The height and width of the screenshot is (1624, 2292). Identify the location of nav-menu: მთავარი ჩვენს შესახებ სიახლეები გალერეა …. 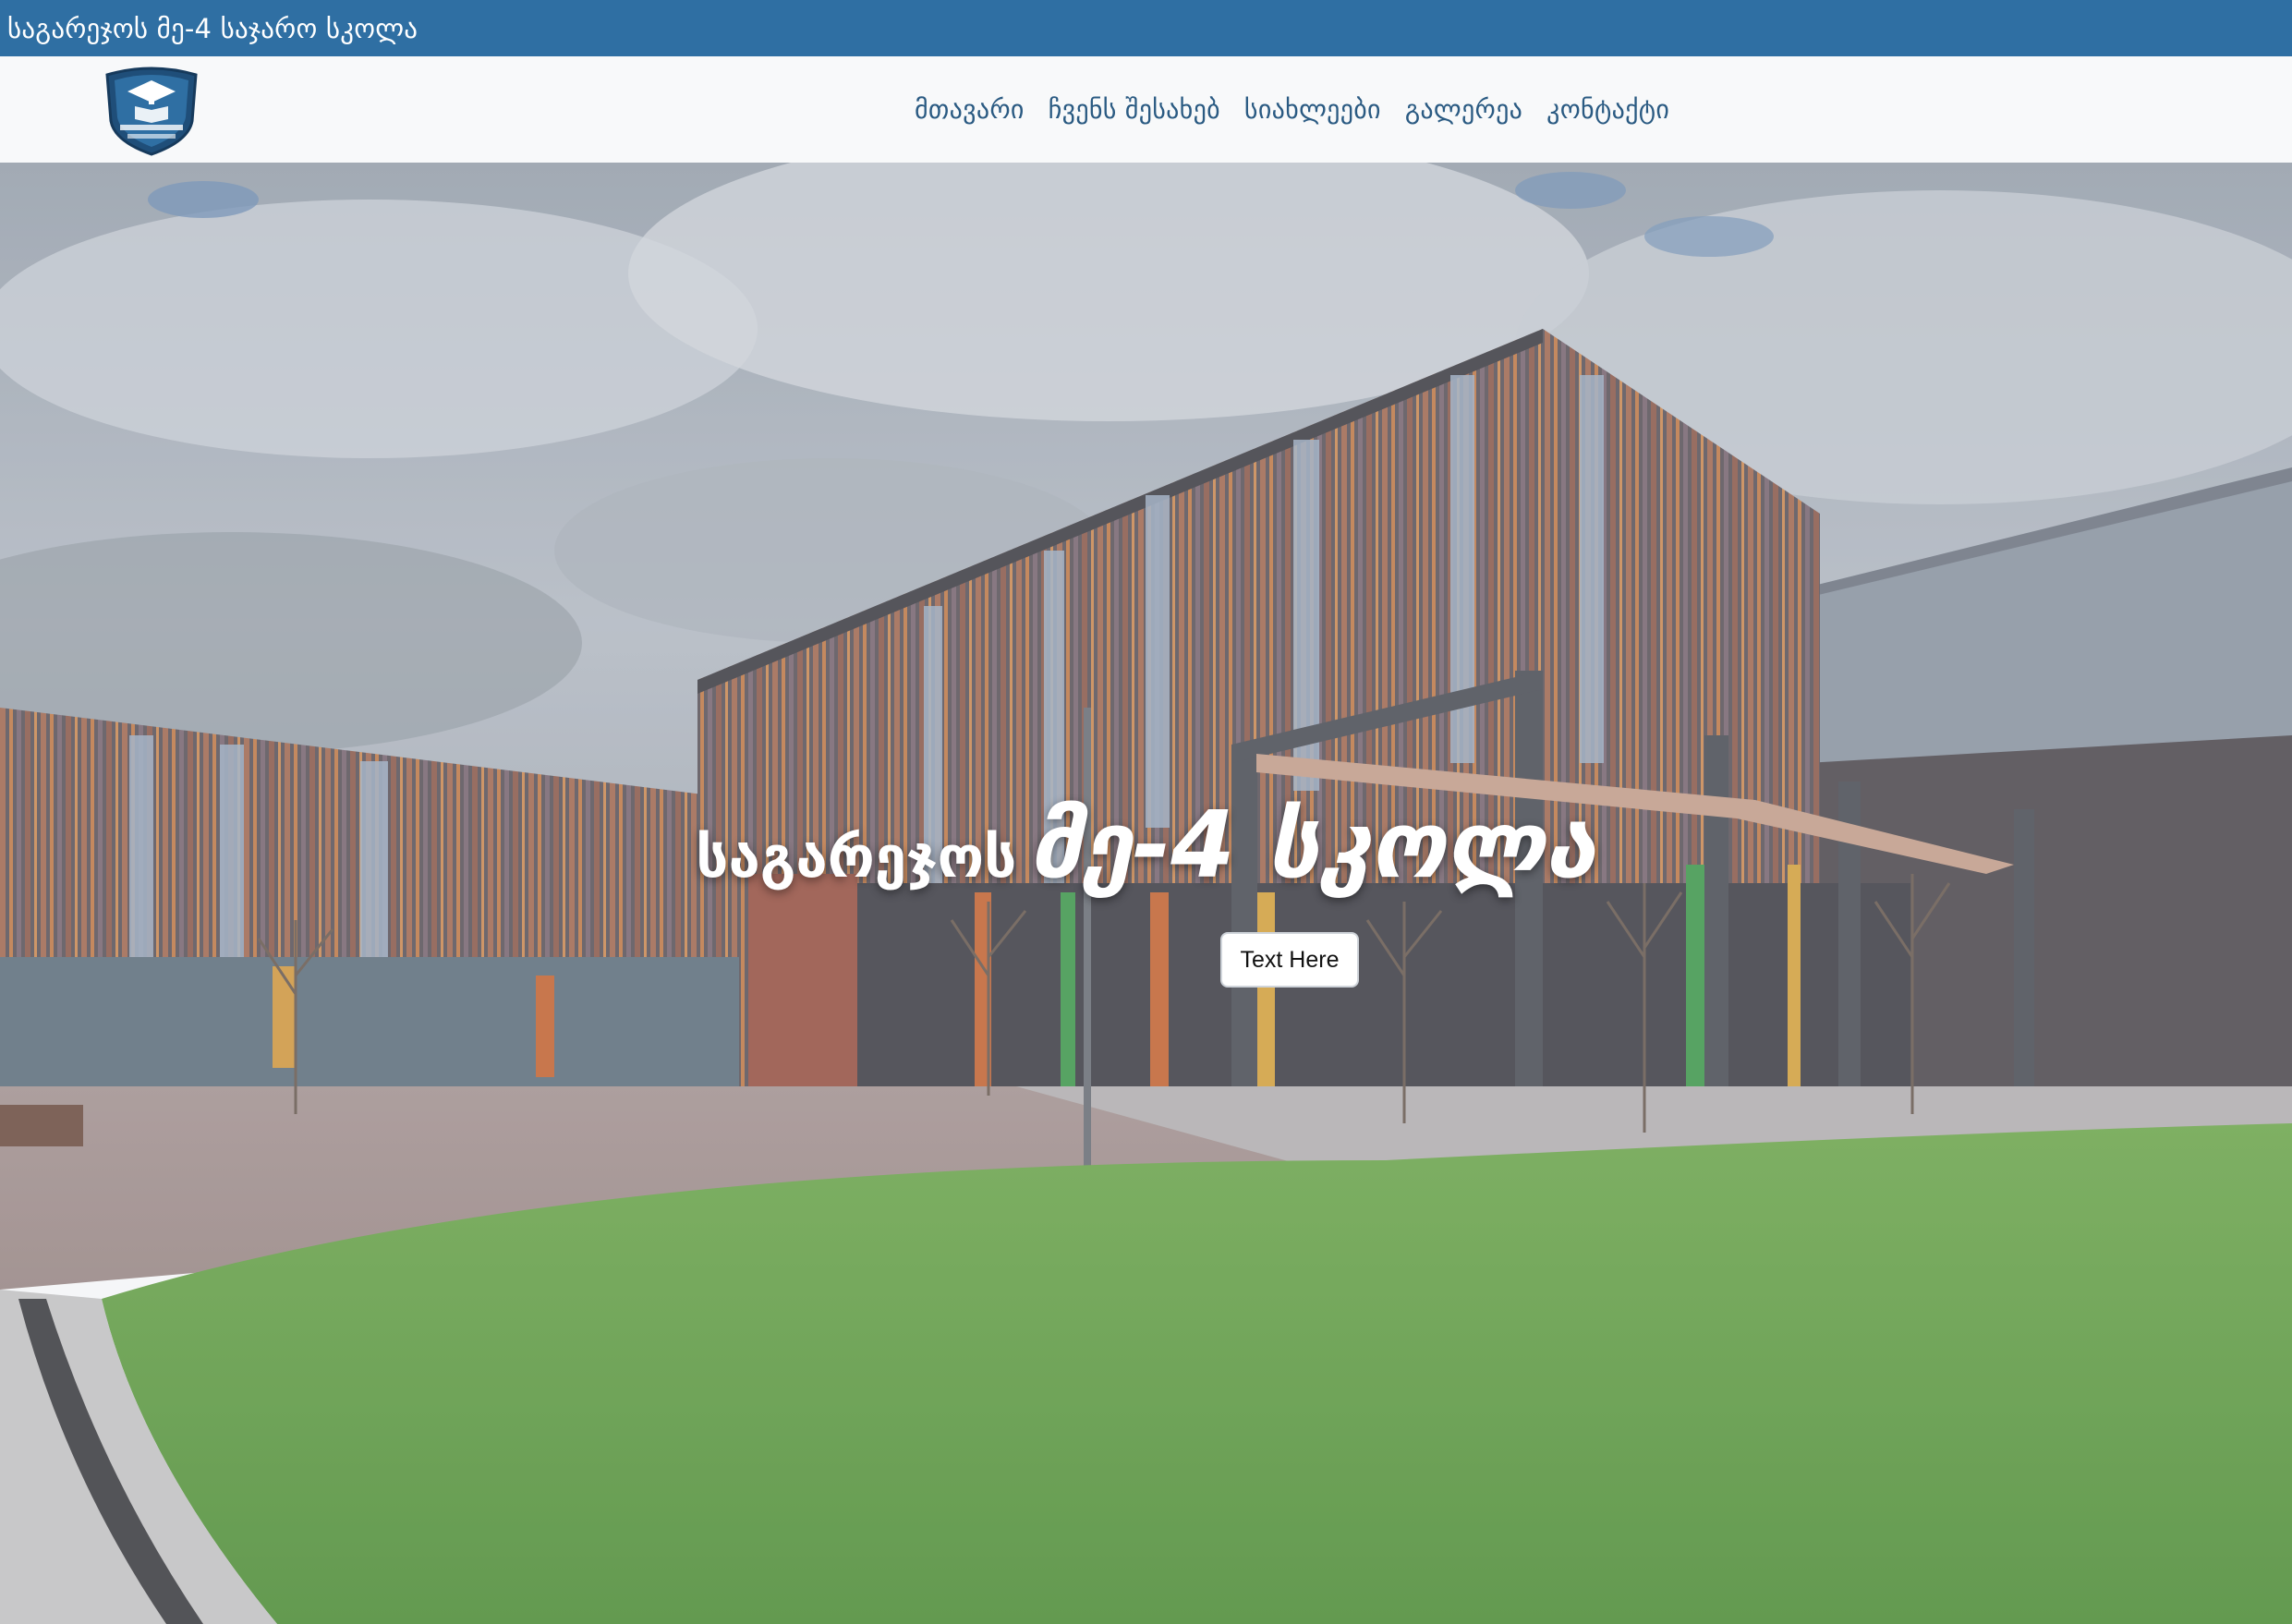
(1292, 109).